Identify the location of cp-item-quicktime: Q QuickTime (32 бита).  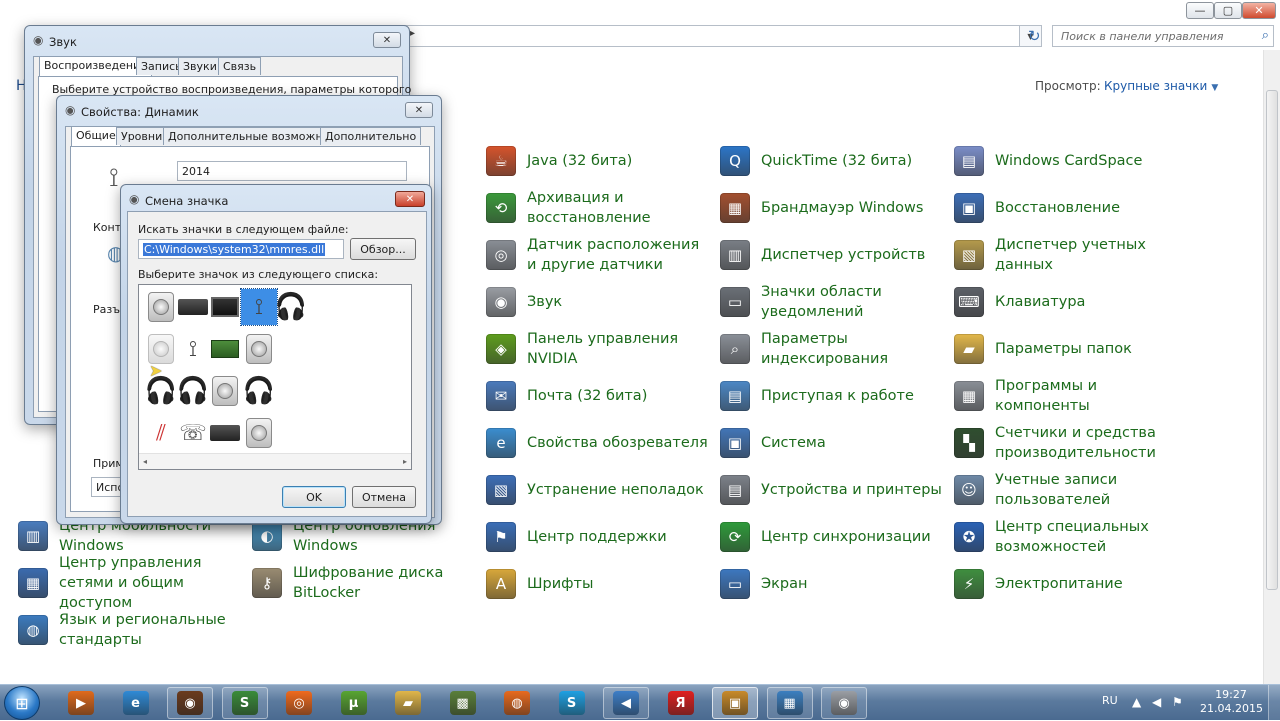
(833, 161).